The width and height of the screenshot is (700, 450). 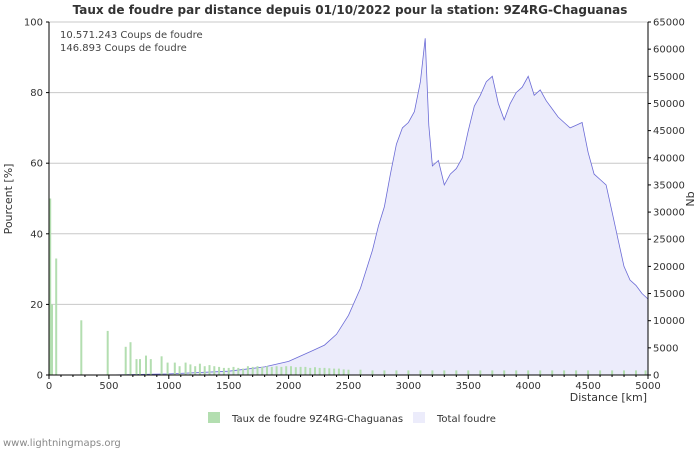 I want to click on y-right-tick-label: 0, so click(x=656, y=376).